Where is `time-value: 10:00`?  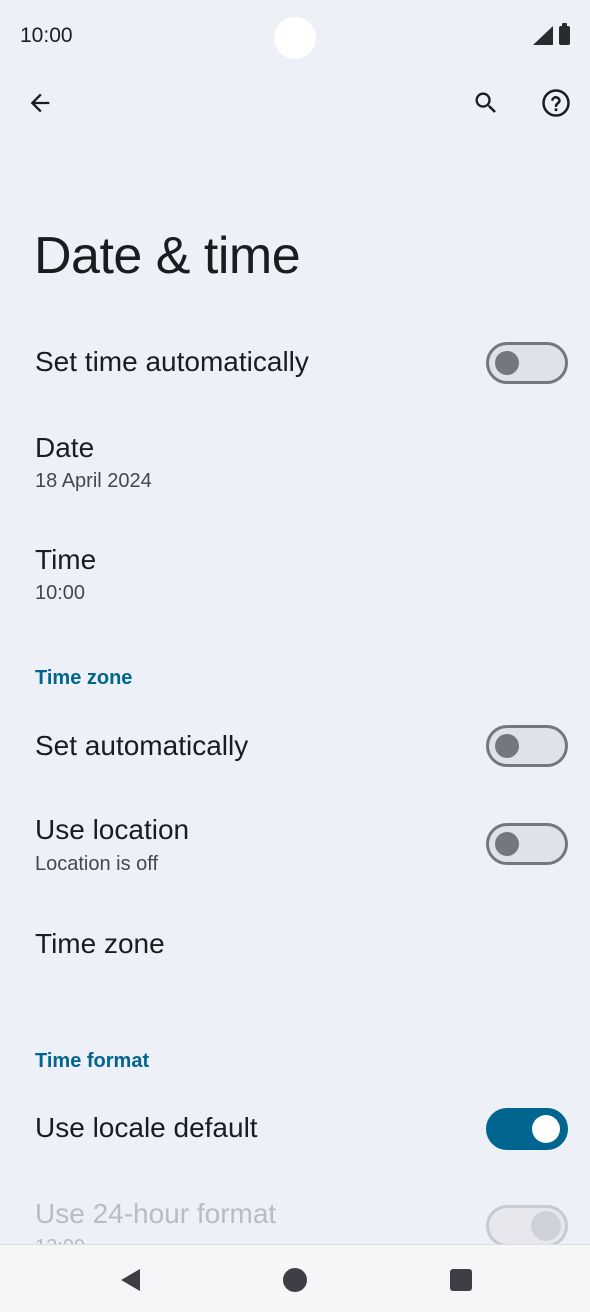
time-value: 10:00 is located at coordinates (60, 593).